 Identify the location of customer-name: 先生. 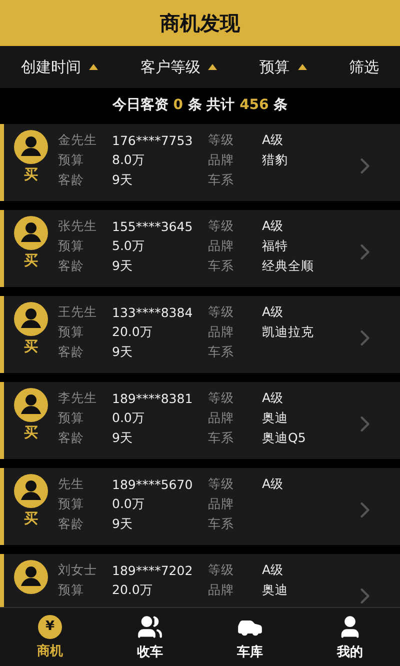
(71, 484).